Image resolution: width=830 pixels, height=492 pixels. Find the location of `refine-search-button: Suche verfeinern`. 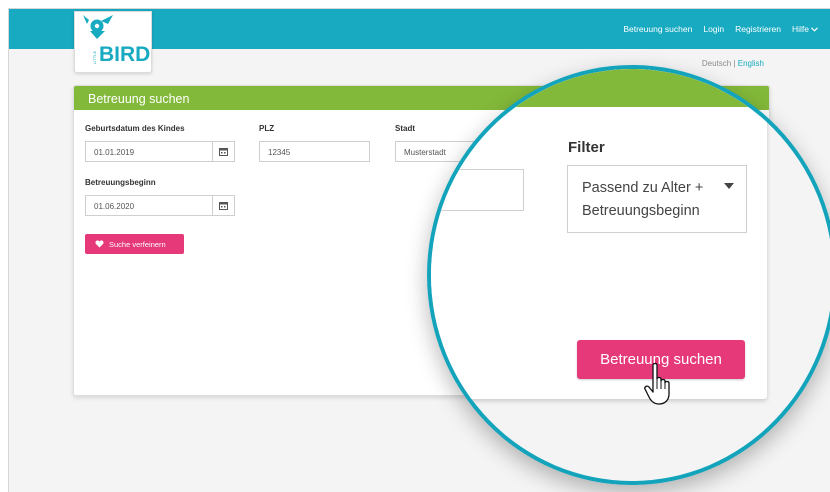

refine-search-button: Suche verfeinern is located at coordinates (134, 244).